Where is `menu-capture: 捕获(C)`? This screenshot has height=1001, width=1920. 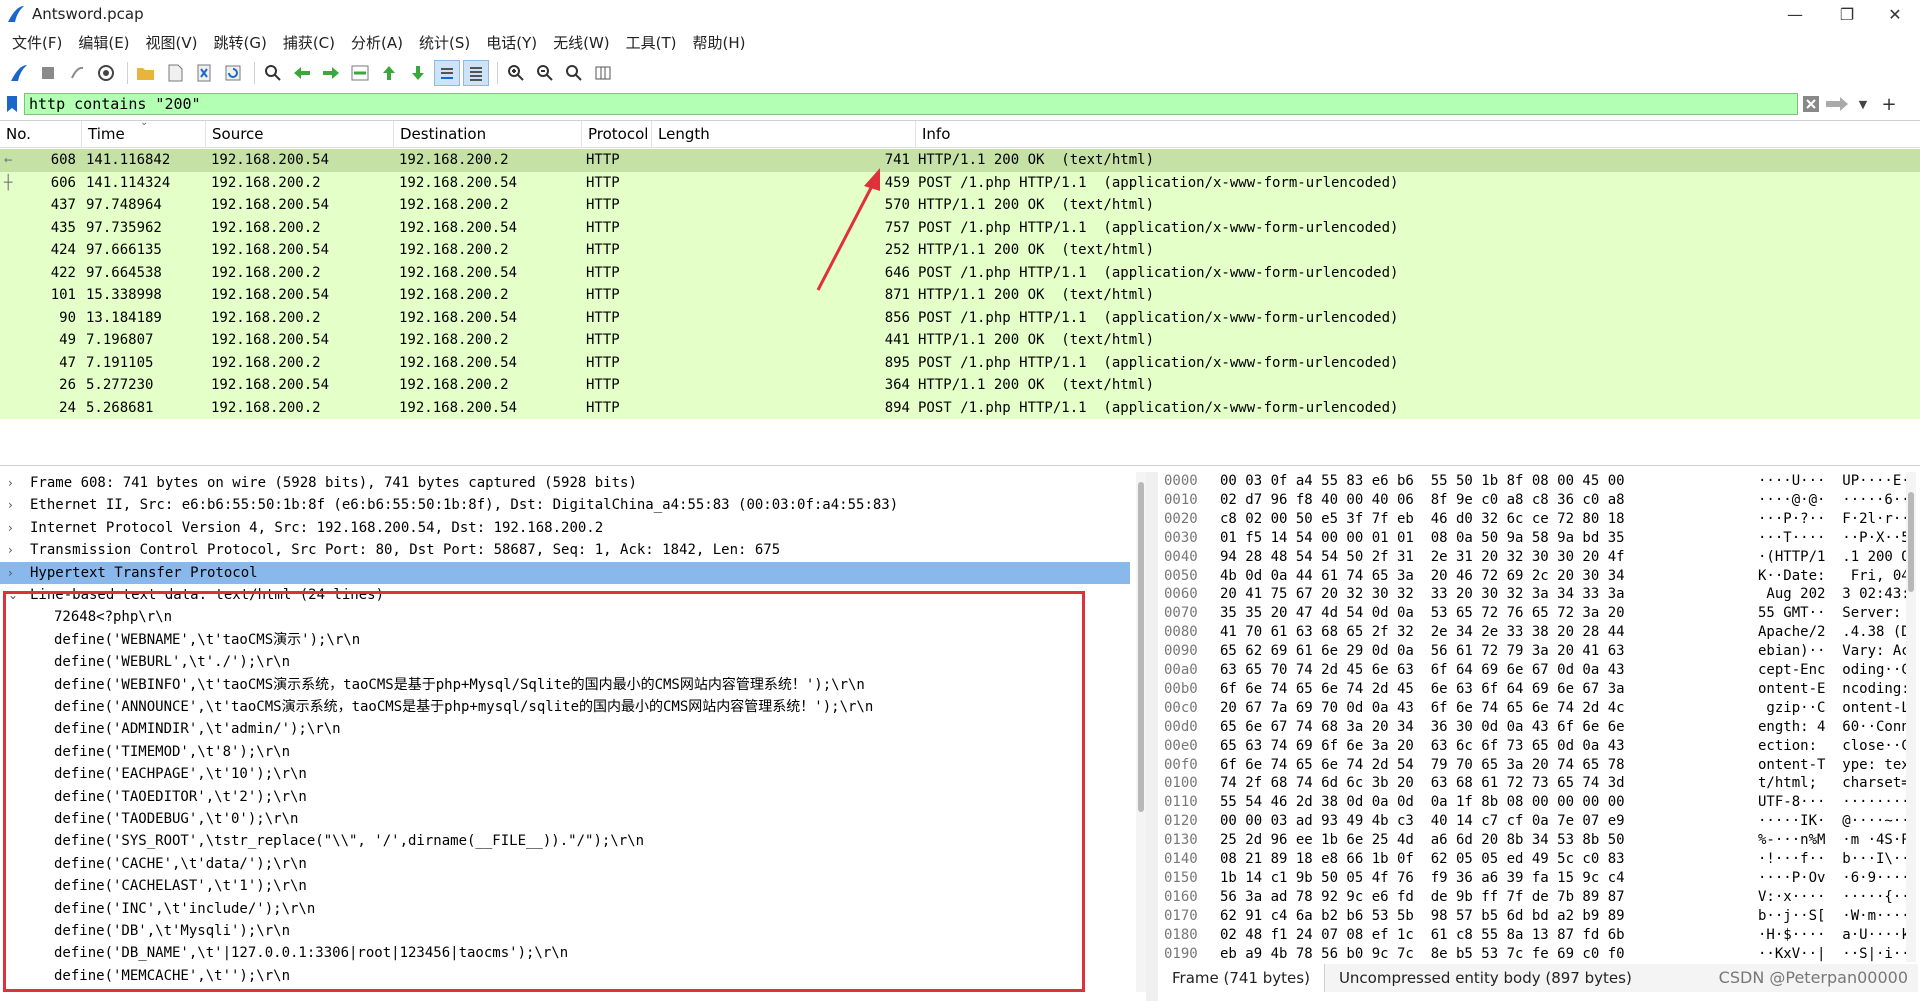
menu-capture: 捕获(C) is located at coordinates (309, 42).